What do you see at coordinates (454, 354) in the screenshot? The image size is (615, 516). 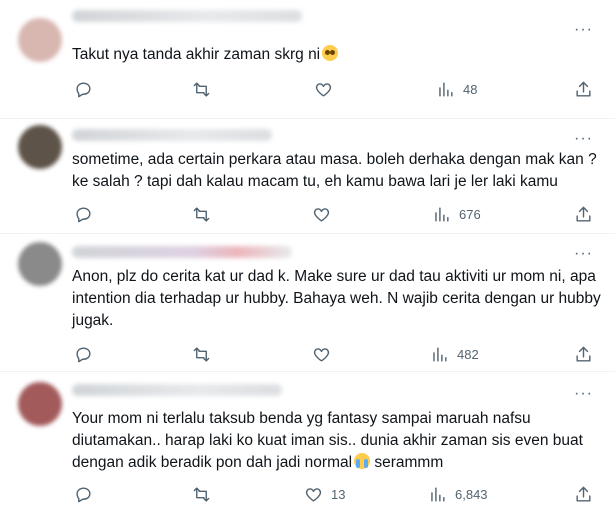 I see `views-button: 482` at bounding box center [454, 354].